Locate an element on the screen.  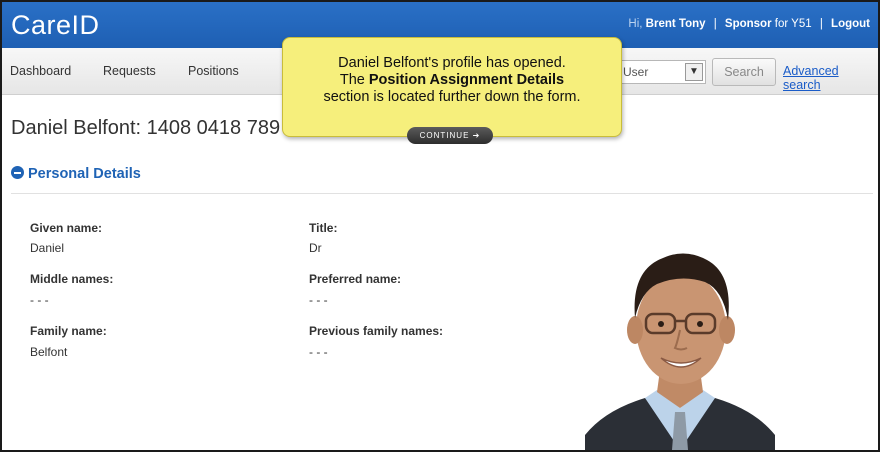
search-button: Search is located at coordinates (744, 72).